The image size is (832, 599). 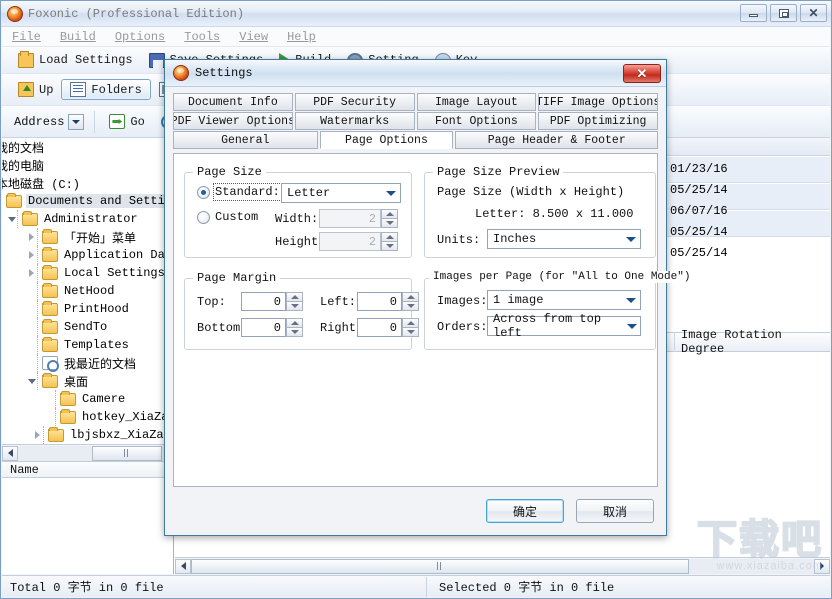 What do you see at coordinates (822, 566) in the screenshot?
I see `scroll-right-arrow-icon` at bounding box center [822, 566].